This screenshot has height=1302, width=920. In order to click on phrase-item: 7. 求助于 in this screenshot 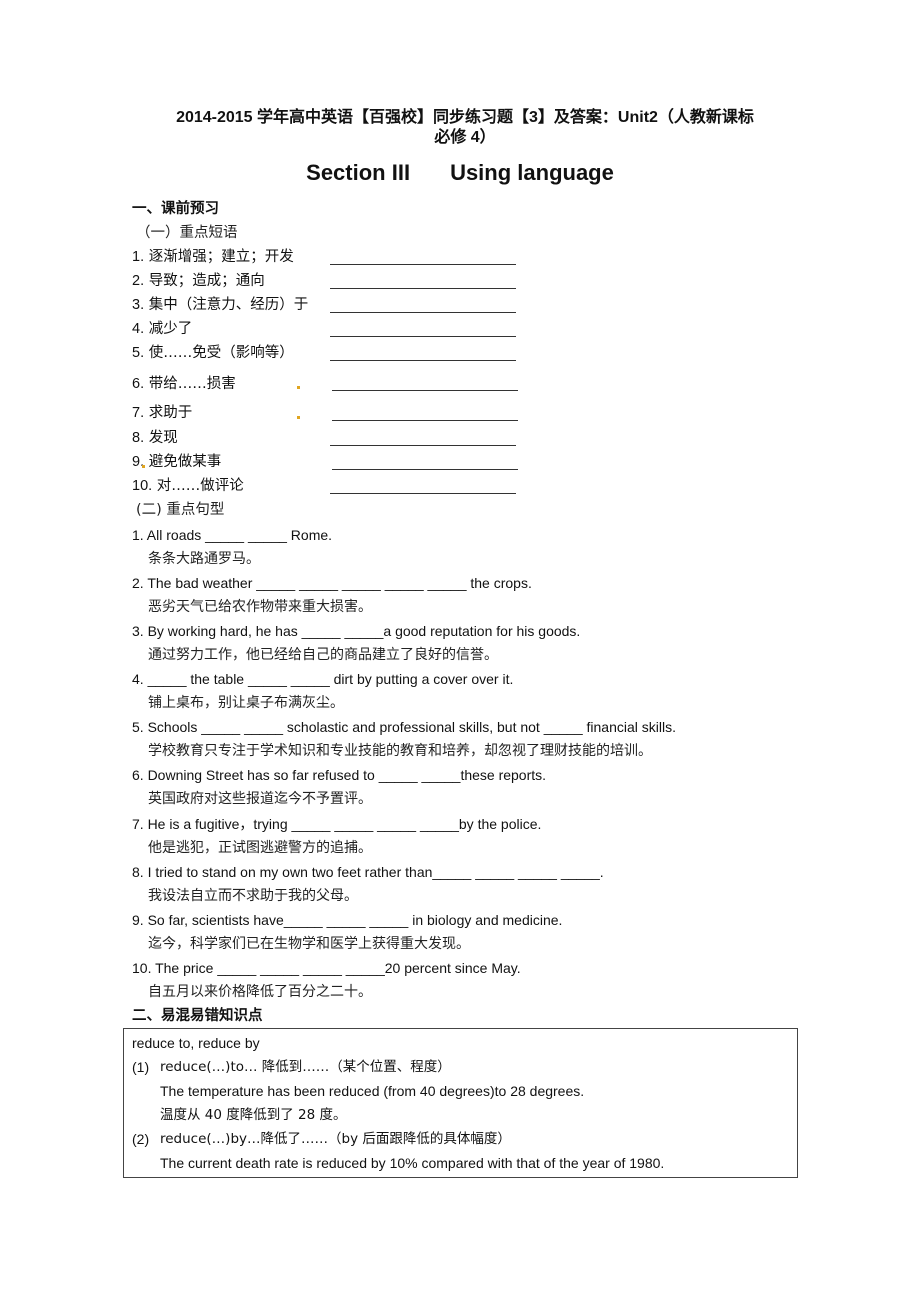, I will do `click(162, 413)`.